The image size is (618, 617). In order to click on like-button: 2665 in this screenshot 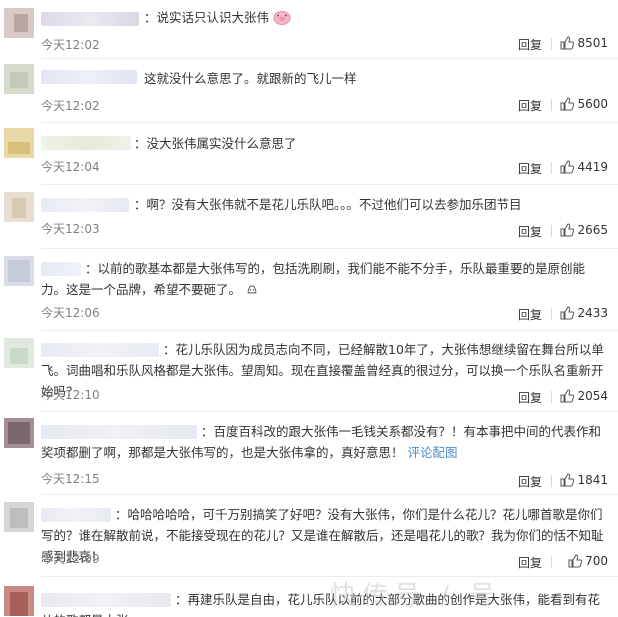, I will do `click(584, 230)`.